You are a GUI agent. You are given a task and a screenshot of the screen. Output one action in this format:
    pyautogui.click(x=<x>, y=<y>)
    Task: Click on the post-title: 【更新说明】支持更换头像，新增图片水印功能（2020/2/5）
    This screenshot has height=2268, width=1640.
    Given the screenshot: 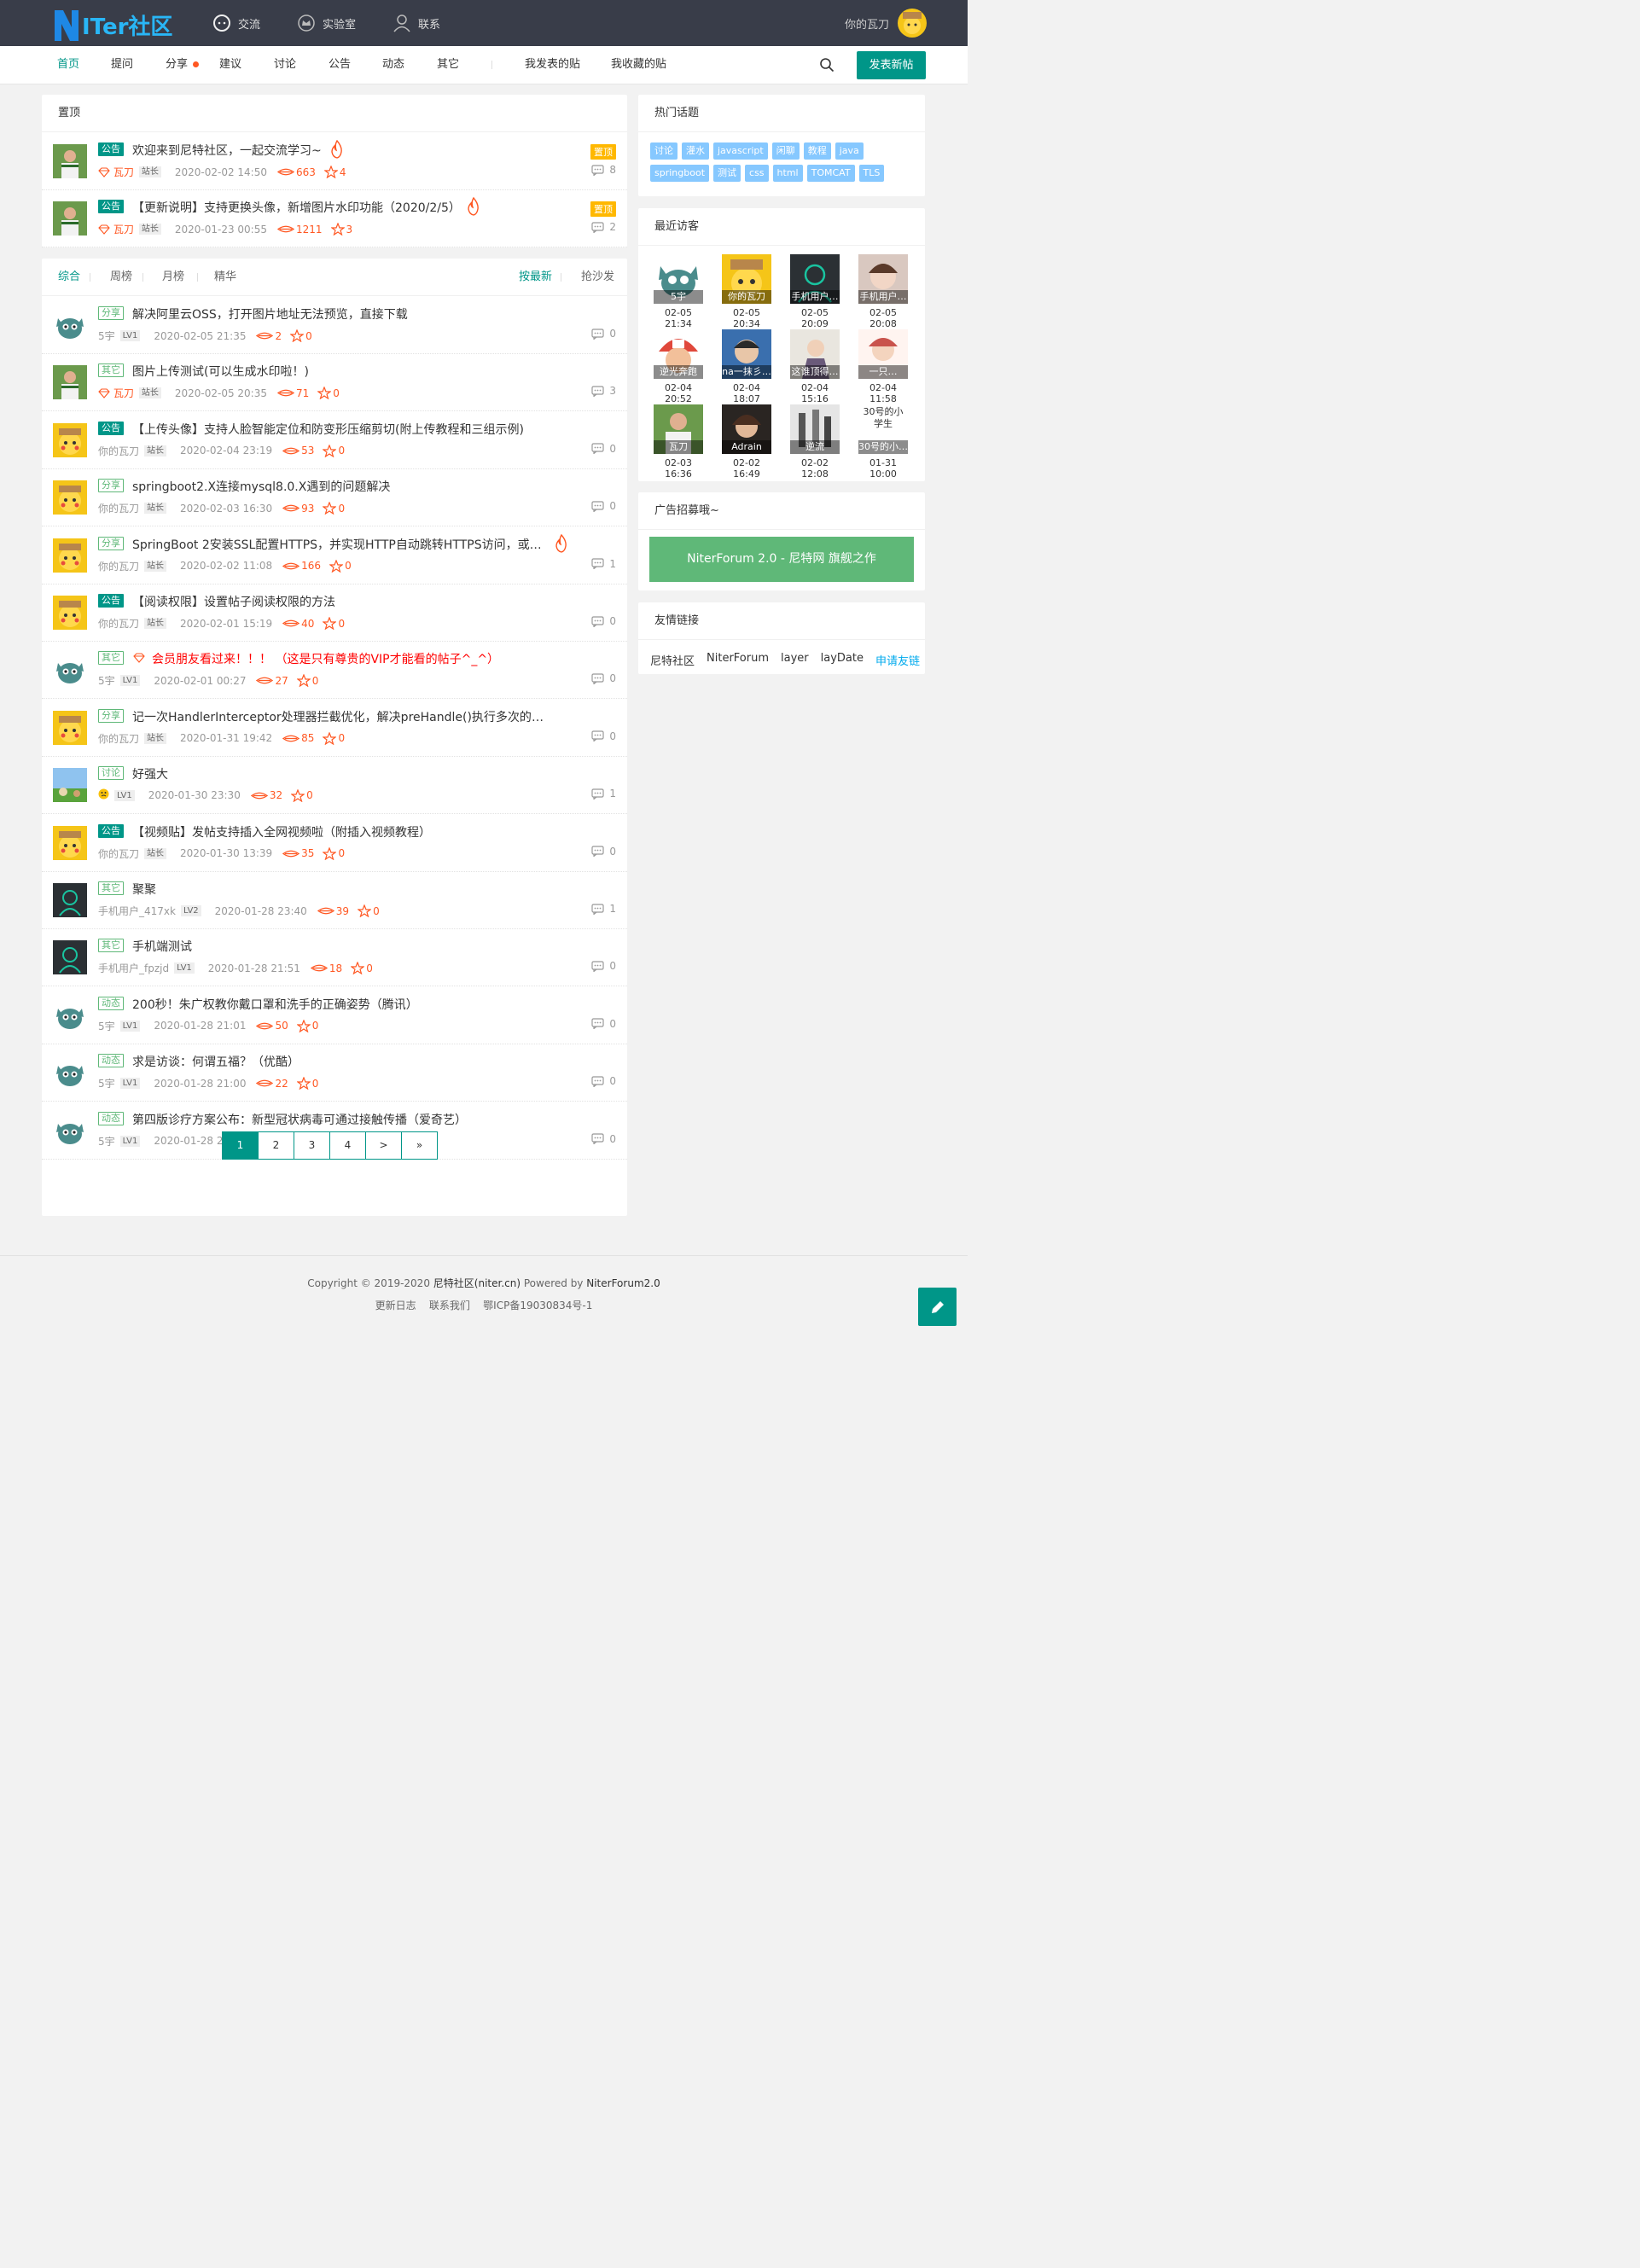 What is the action you would take?
    pyautogui.click(x=296, y=207)
    